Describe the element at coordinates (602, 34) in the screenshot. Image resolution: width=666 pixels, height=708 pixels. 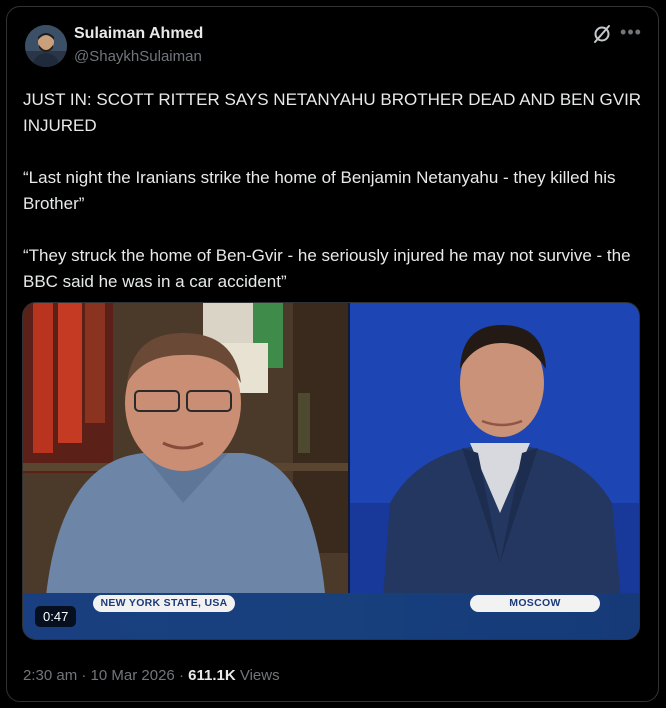
I see `grok-icon` at that location.